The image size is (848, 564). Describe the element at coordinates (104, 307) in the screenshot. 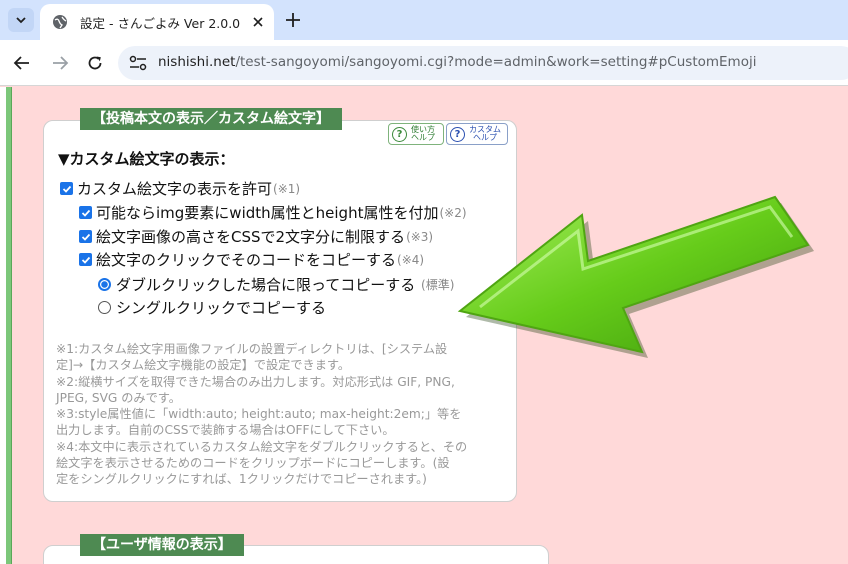

I see `radio-unselected` at that location.